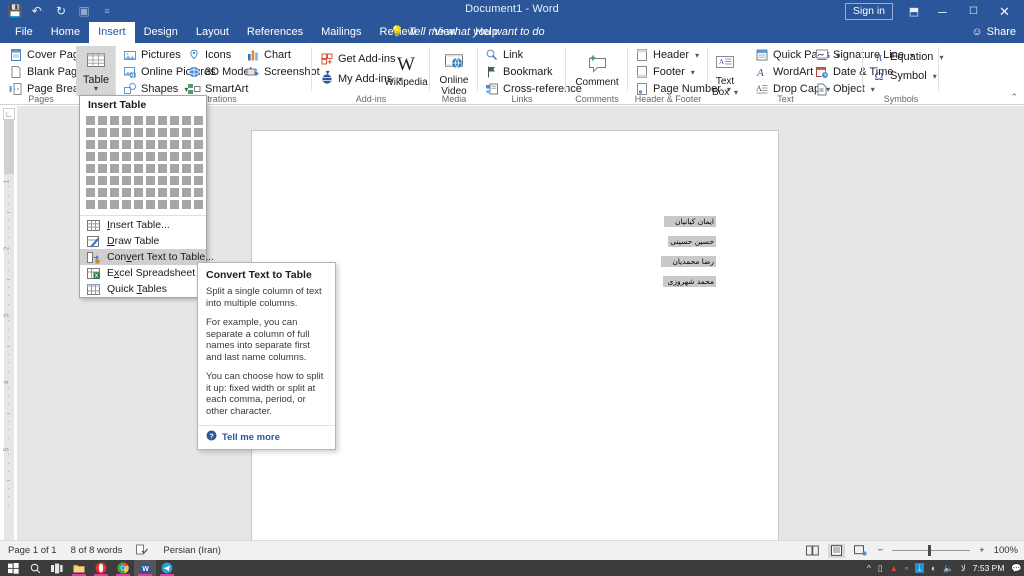  What do you see at coordinates (143, 273) in the screenshot?
I see `menu-item-excel-spreadsheet: X Excel Spreadsheet` at bounding box center [143, 273].